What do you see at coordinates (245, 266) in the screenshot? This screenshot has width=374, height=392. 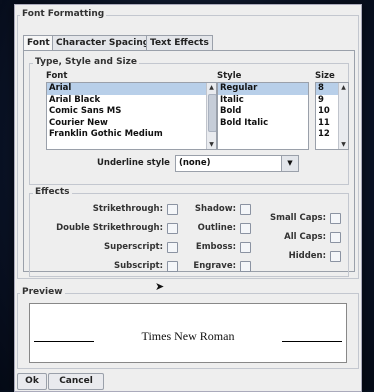 I see `engrave-checkbox` at bounding box center [245, 266].